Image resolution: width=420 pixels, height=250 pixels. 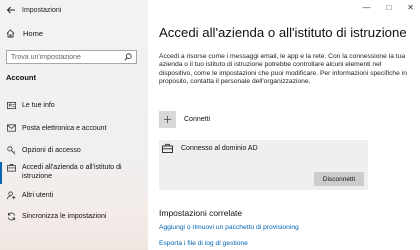 I want to click on back-arrow-icon, so click(x=11, y=10).